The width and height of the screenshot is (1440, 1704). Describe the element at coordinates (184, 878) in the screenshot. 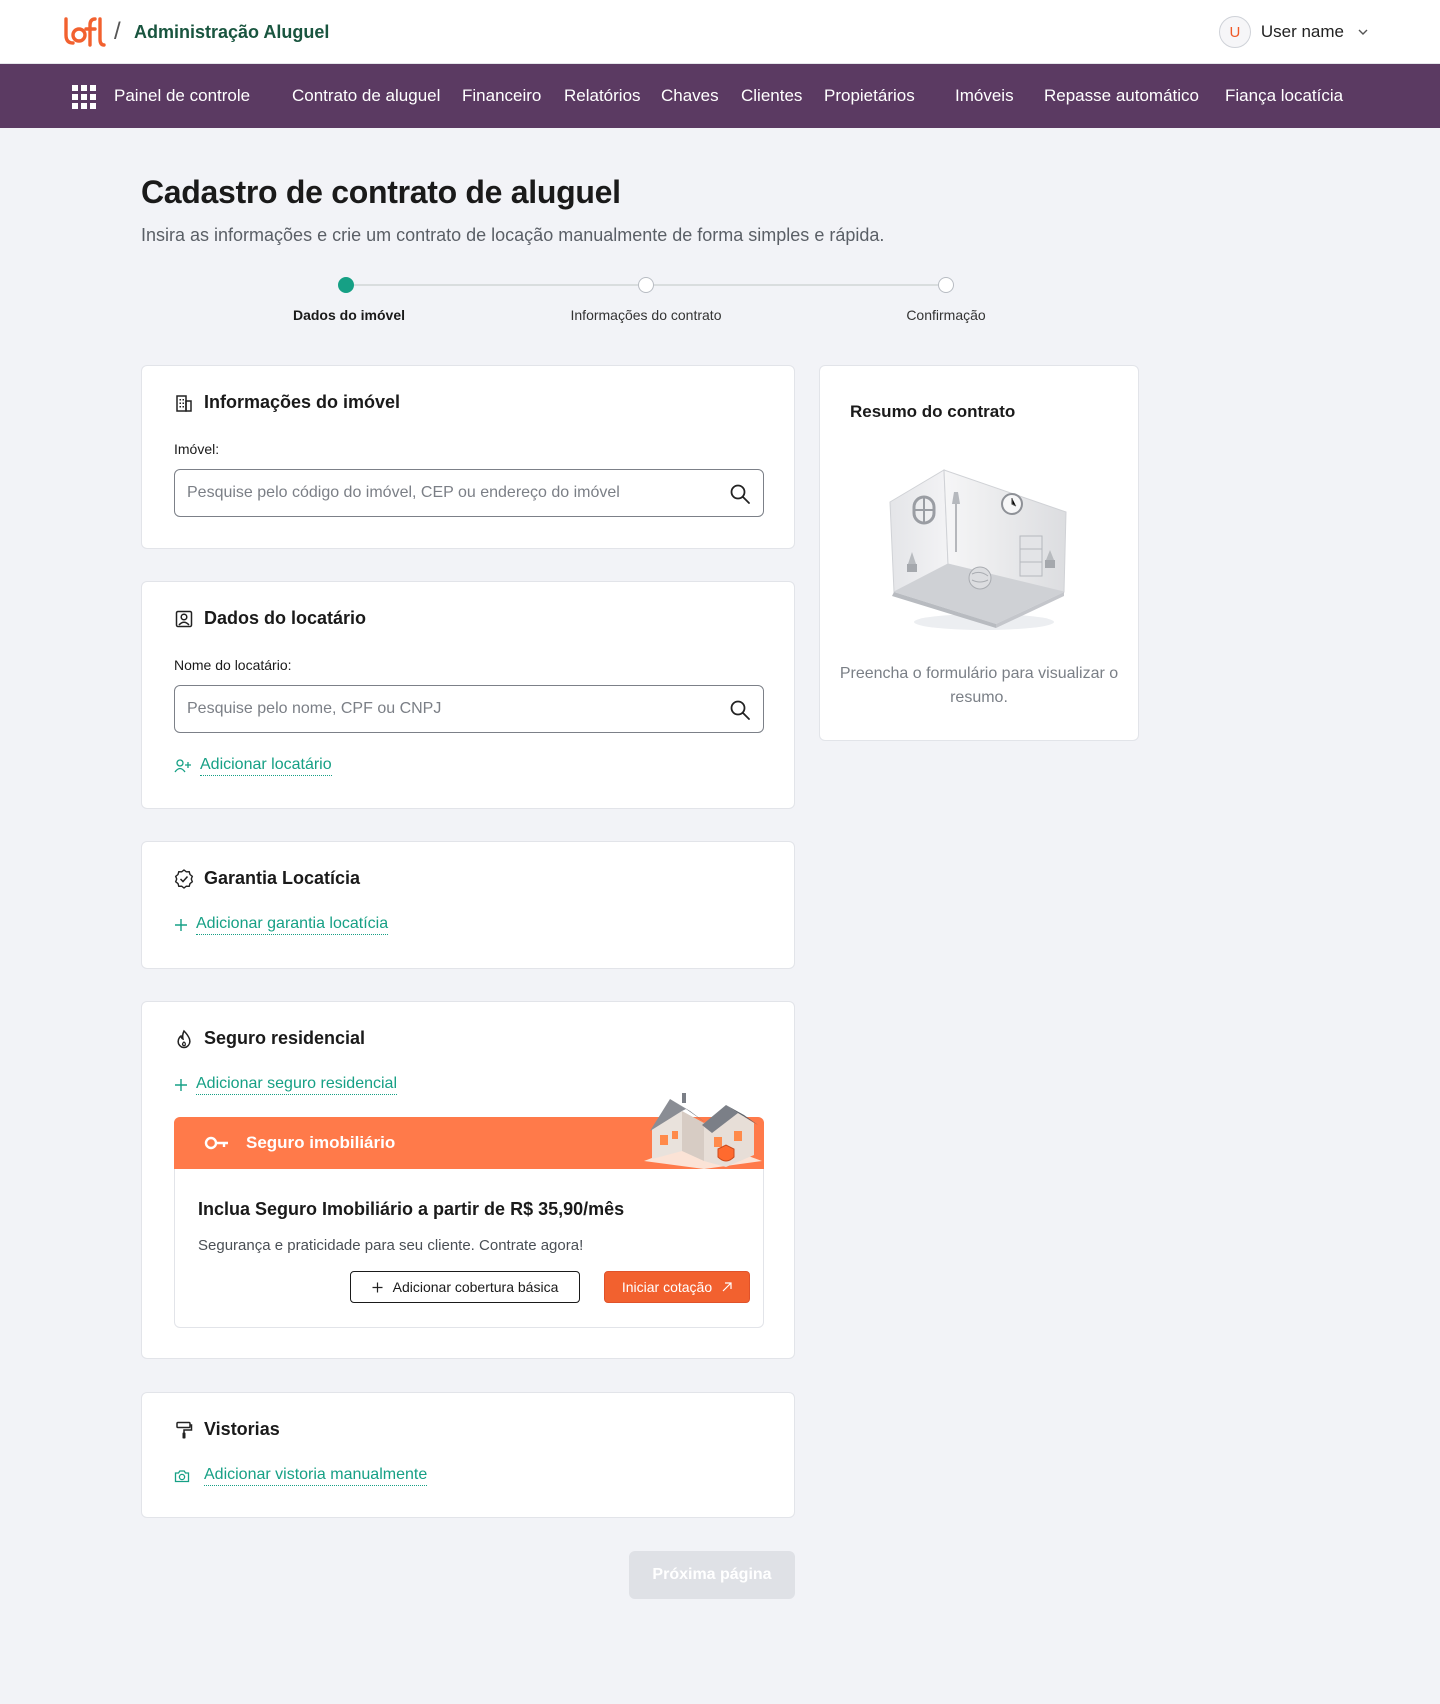

I see `verified-badge-icon` at that location.